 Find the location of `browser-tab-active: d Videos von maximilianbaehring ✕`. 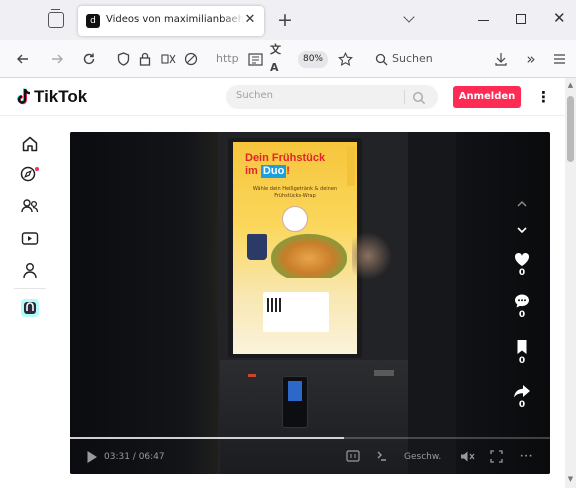

browser-tab-active: d Videos von maximilianbaehring ✕ is located at coordinates (171, 21).